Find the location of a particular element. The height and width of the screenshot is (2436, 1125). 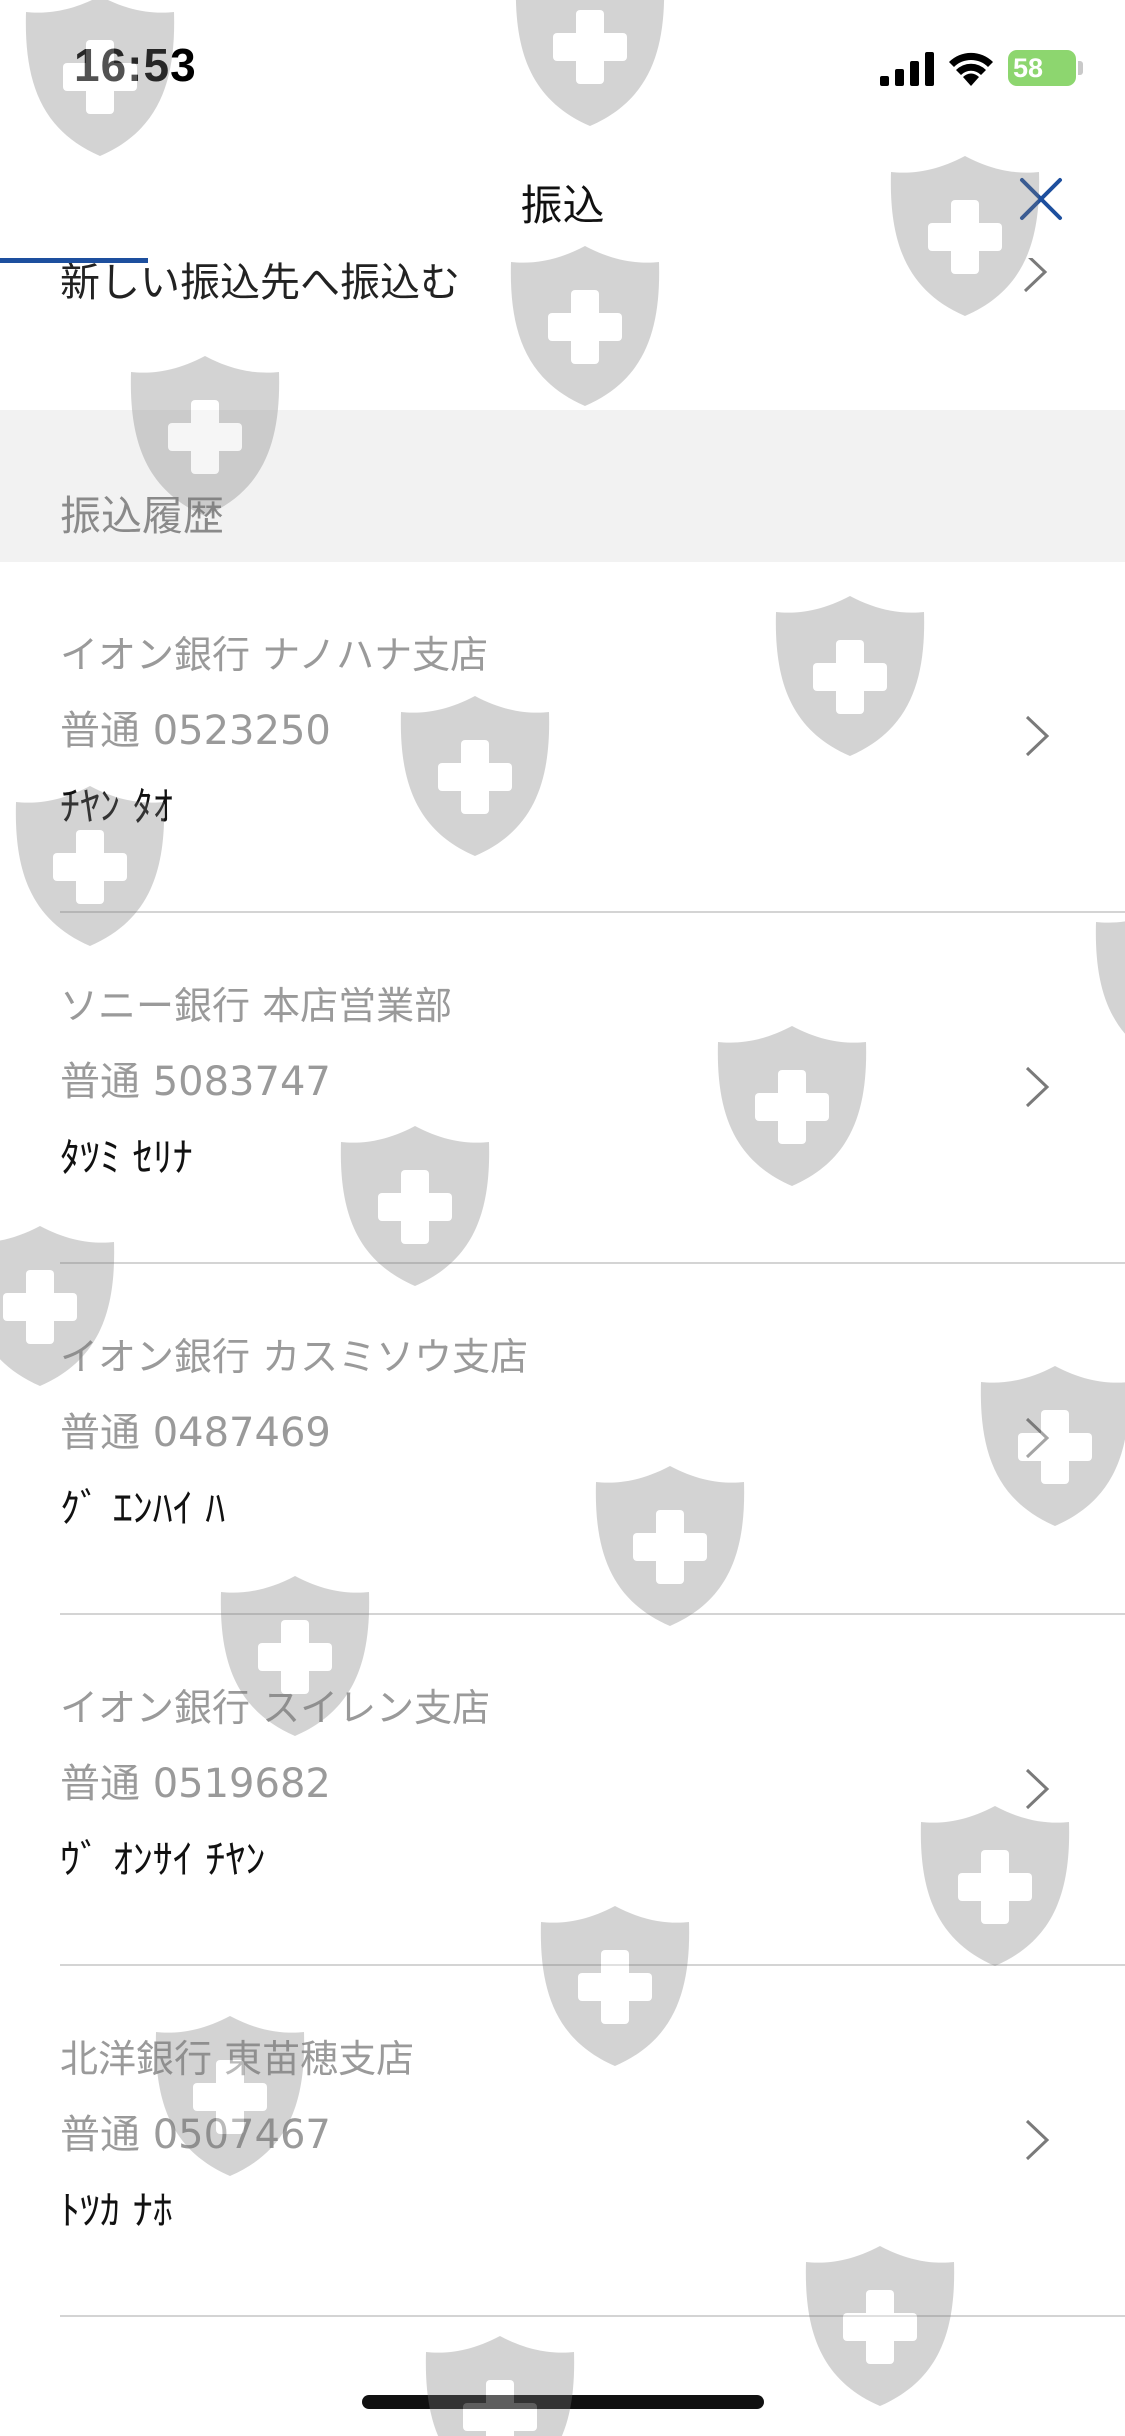

tab-indicator is located at coordinates (74, 260).